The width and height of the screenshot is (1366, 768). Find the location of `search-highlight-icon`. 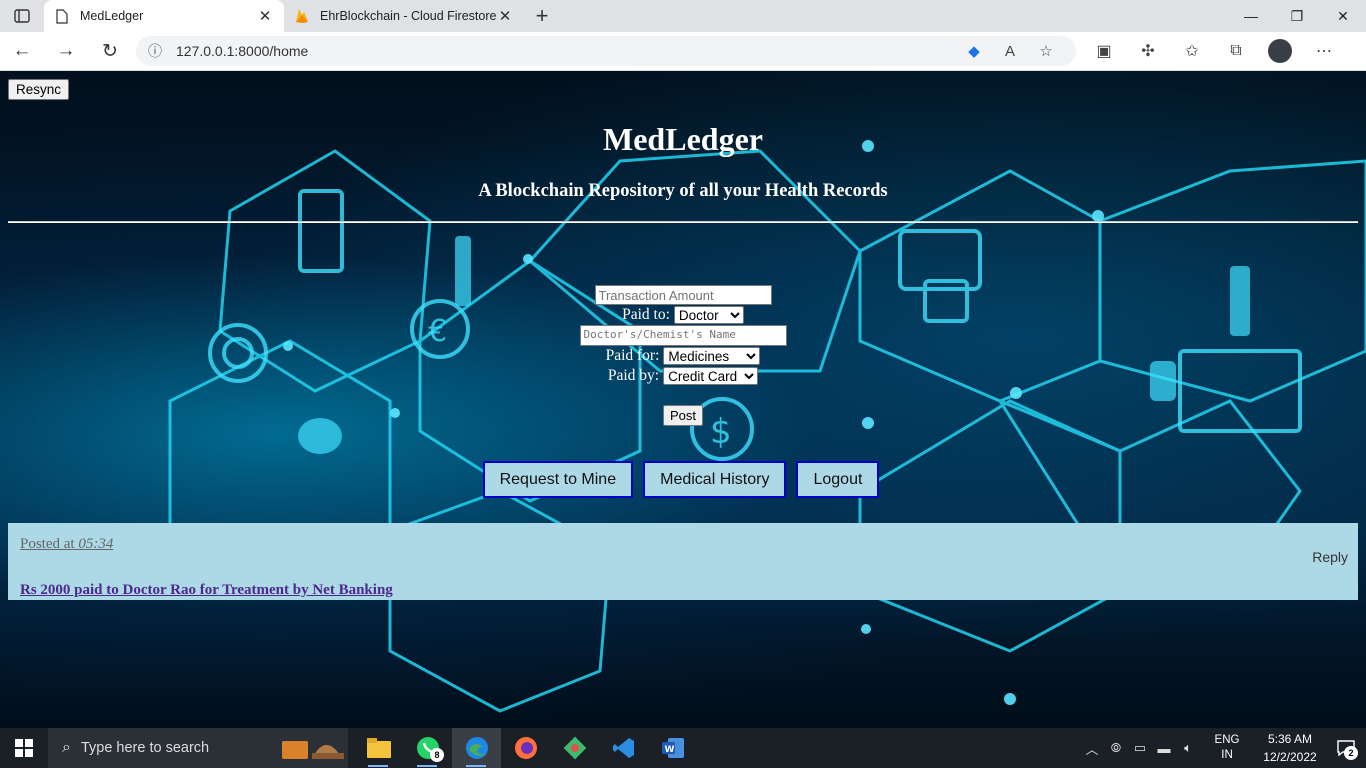

search-highlight-icon is located at coordinates (313, 750).